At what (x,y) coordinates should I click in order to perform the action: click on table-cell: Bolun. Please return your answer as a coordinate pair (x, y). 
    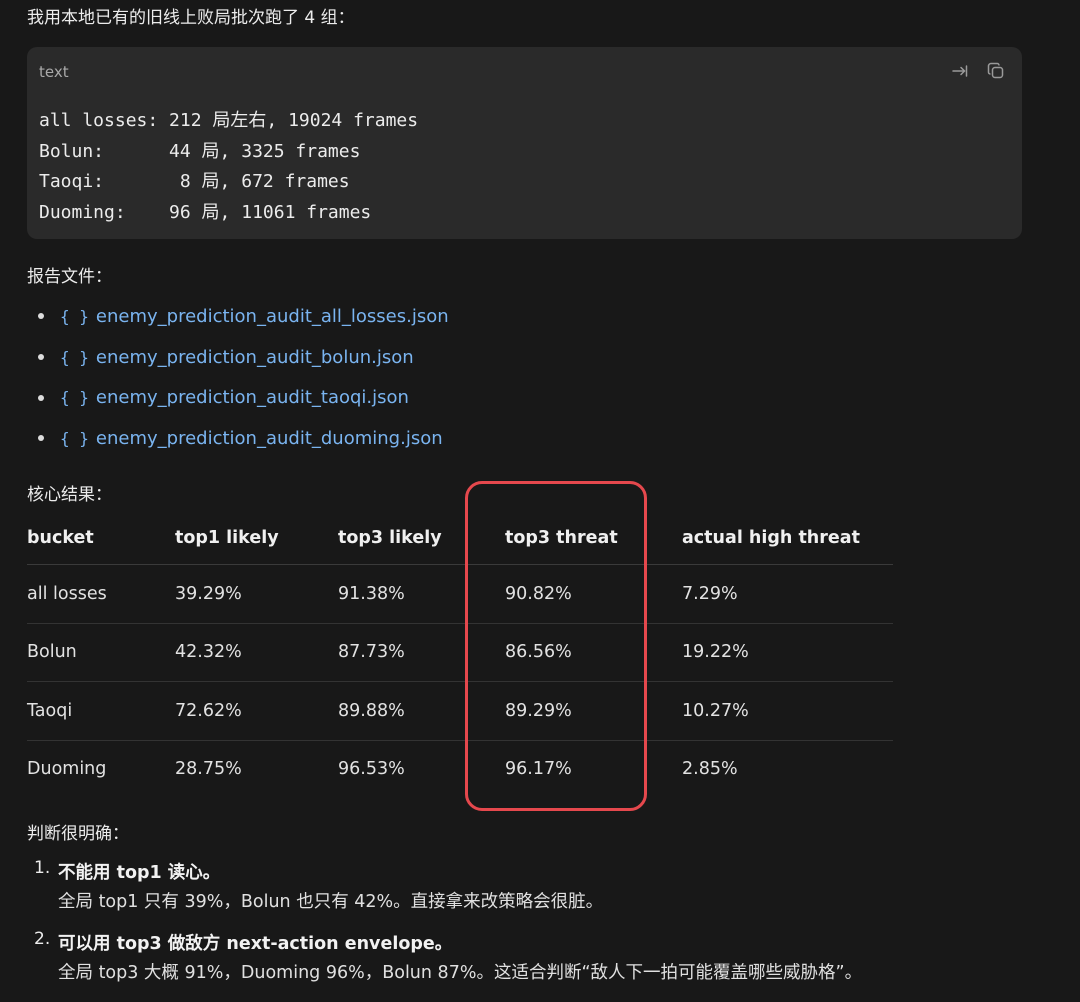
    Looking at the image, I should click on (101, 652).